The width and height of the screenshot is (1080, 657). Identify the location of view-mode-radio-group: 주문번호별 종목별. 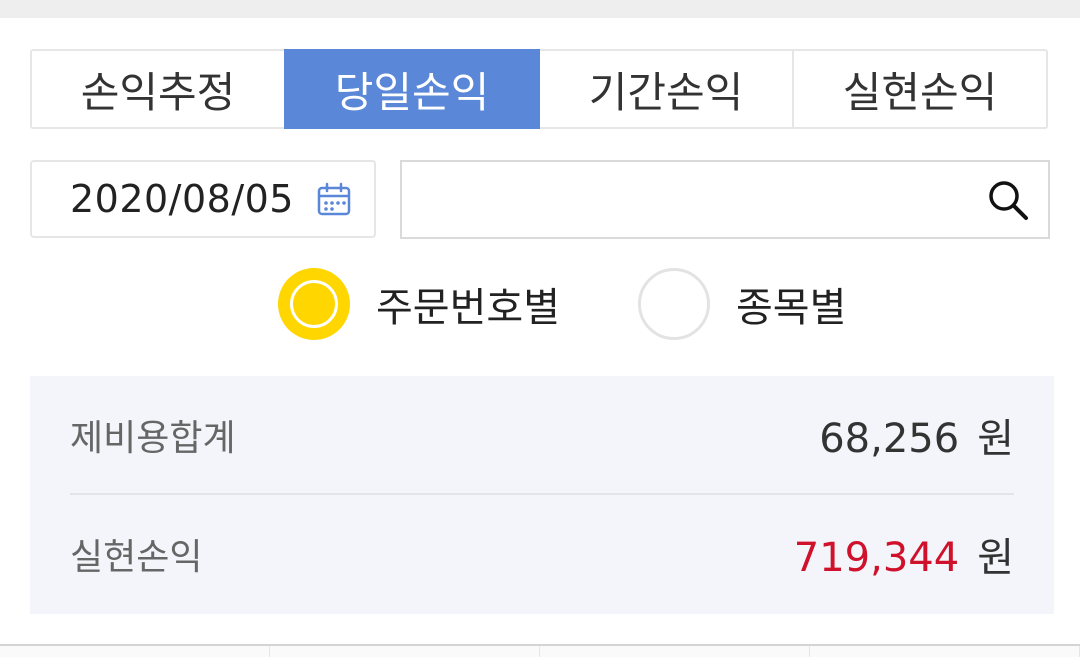
(562, 304).